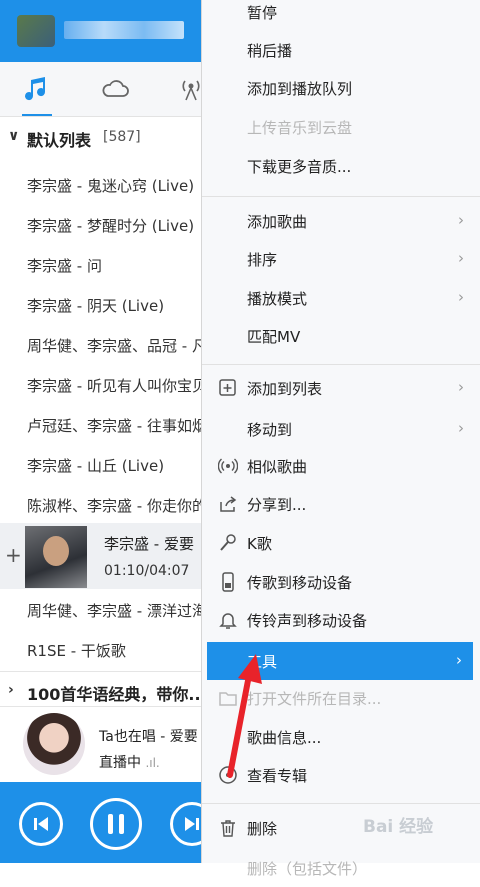 The width and height of the screenshot is (480, 887). Describe the element at coordinates (228, 620) in the screenshot. I see `bell-icon` at that location.